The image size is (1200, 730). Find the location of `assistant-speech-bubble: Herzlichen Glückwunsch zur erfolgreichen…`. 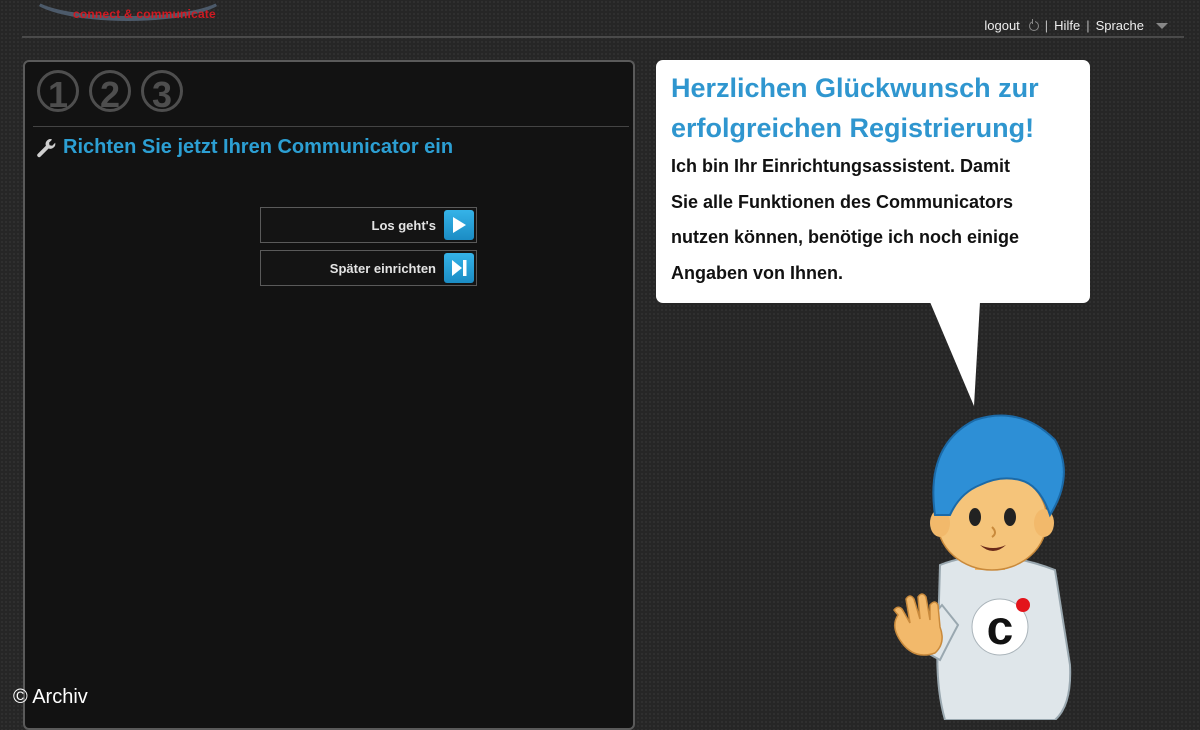

assistant-speech-bubble: Herzlichen Glückwunsch zur erfolgreichen… is located at coordinates (873, 181).